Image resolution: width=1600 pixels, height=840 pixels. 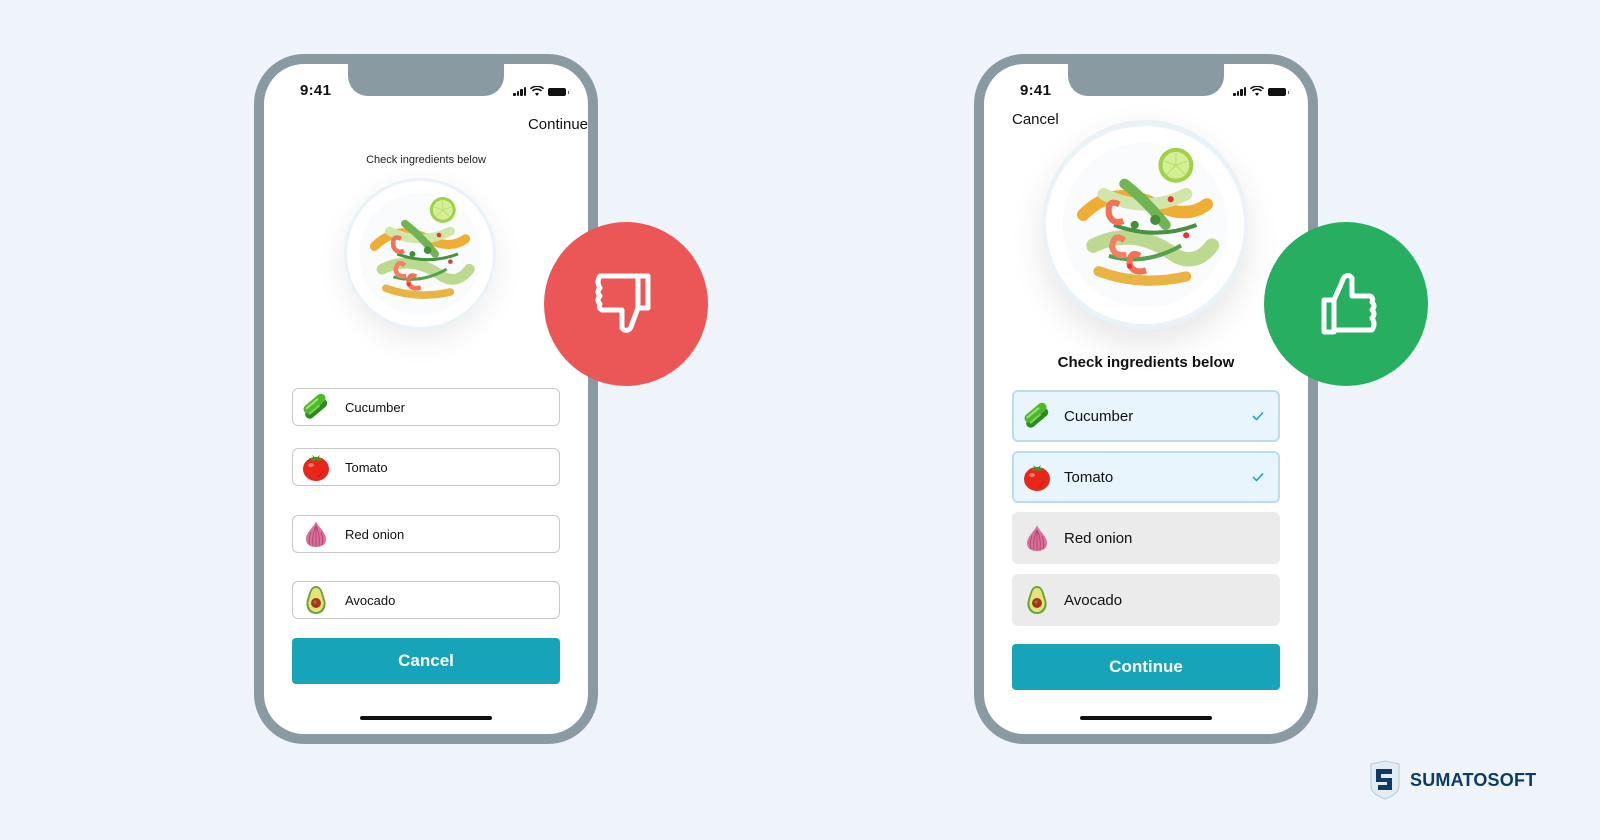 What do you see at coordinates (1349, 304) in the screenshot?
I see `thumbs-up-icon` at bounding box center [1349, 304].